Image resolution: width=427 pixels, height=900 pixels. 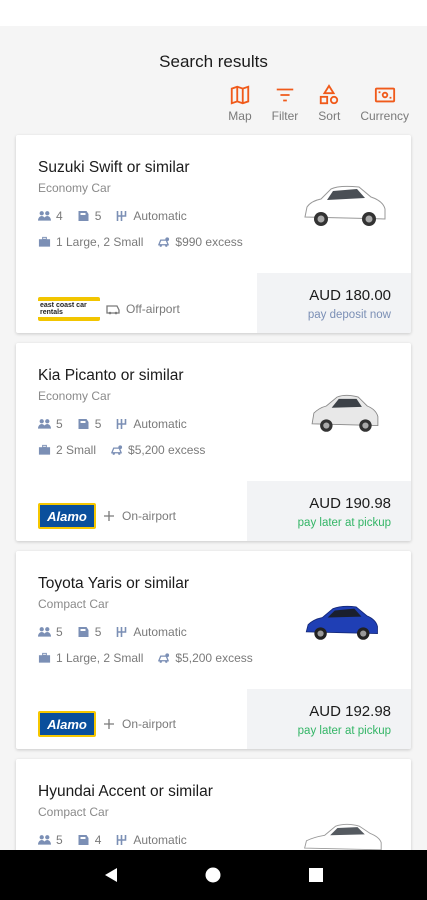 What do you see at coordinates (153, 309) in the screenshot?
I see `location-type: Off-airport` at bounding box center [153, 309].